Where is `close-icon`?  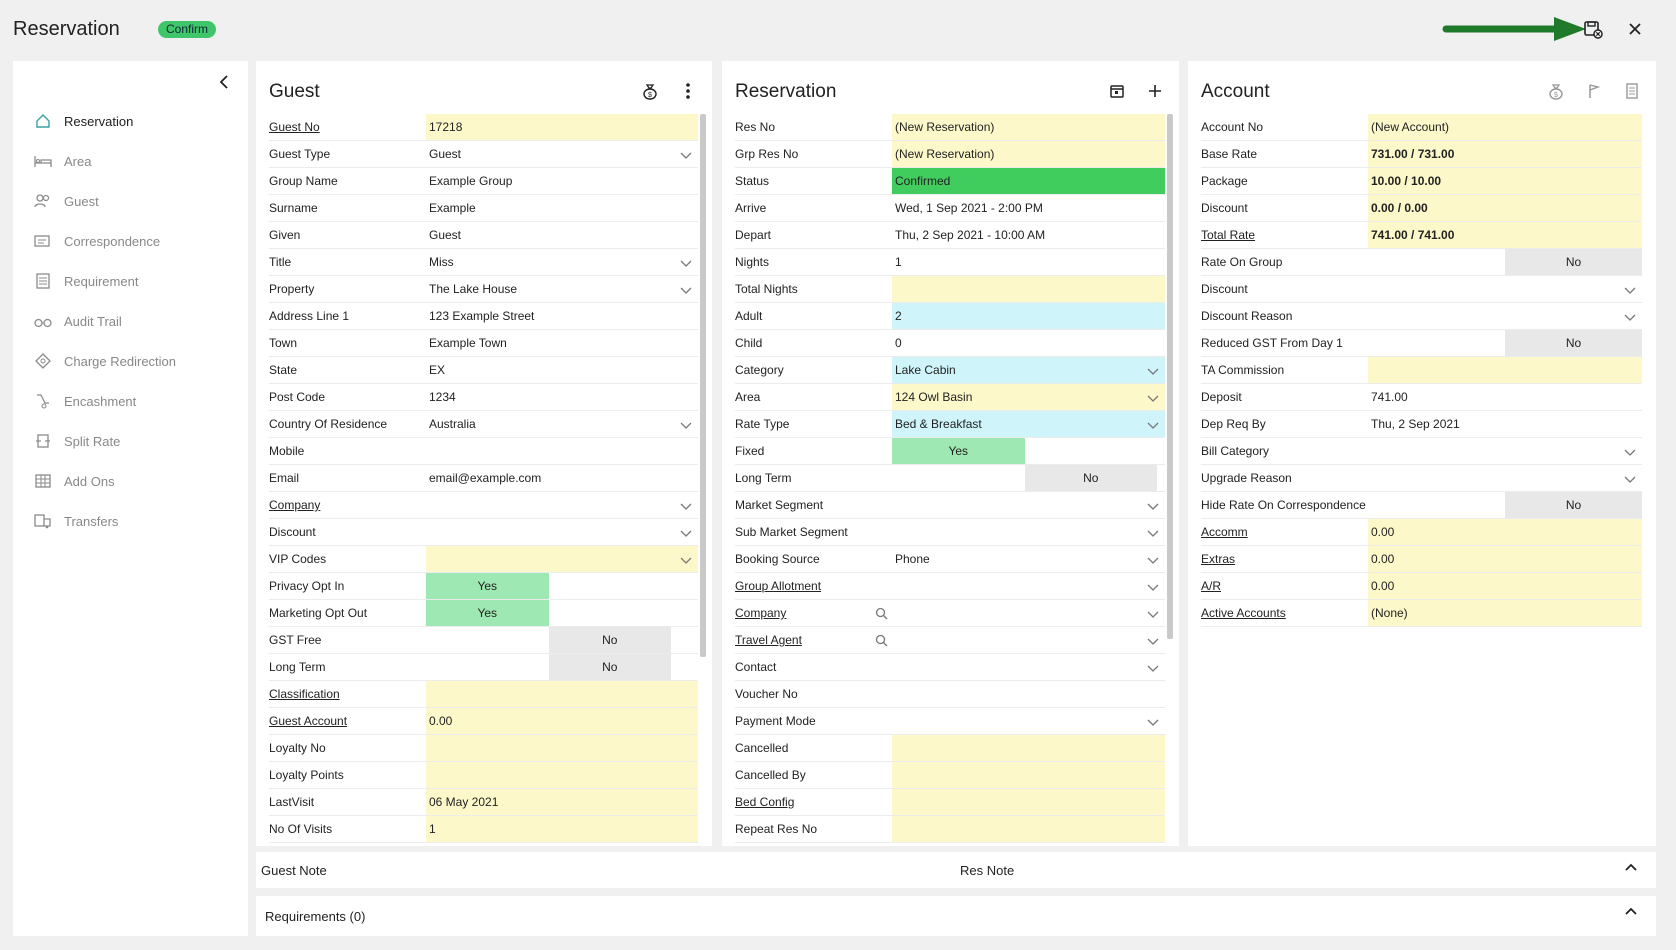 close-icon is located at coordinates (1635, 29).